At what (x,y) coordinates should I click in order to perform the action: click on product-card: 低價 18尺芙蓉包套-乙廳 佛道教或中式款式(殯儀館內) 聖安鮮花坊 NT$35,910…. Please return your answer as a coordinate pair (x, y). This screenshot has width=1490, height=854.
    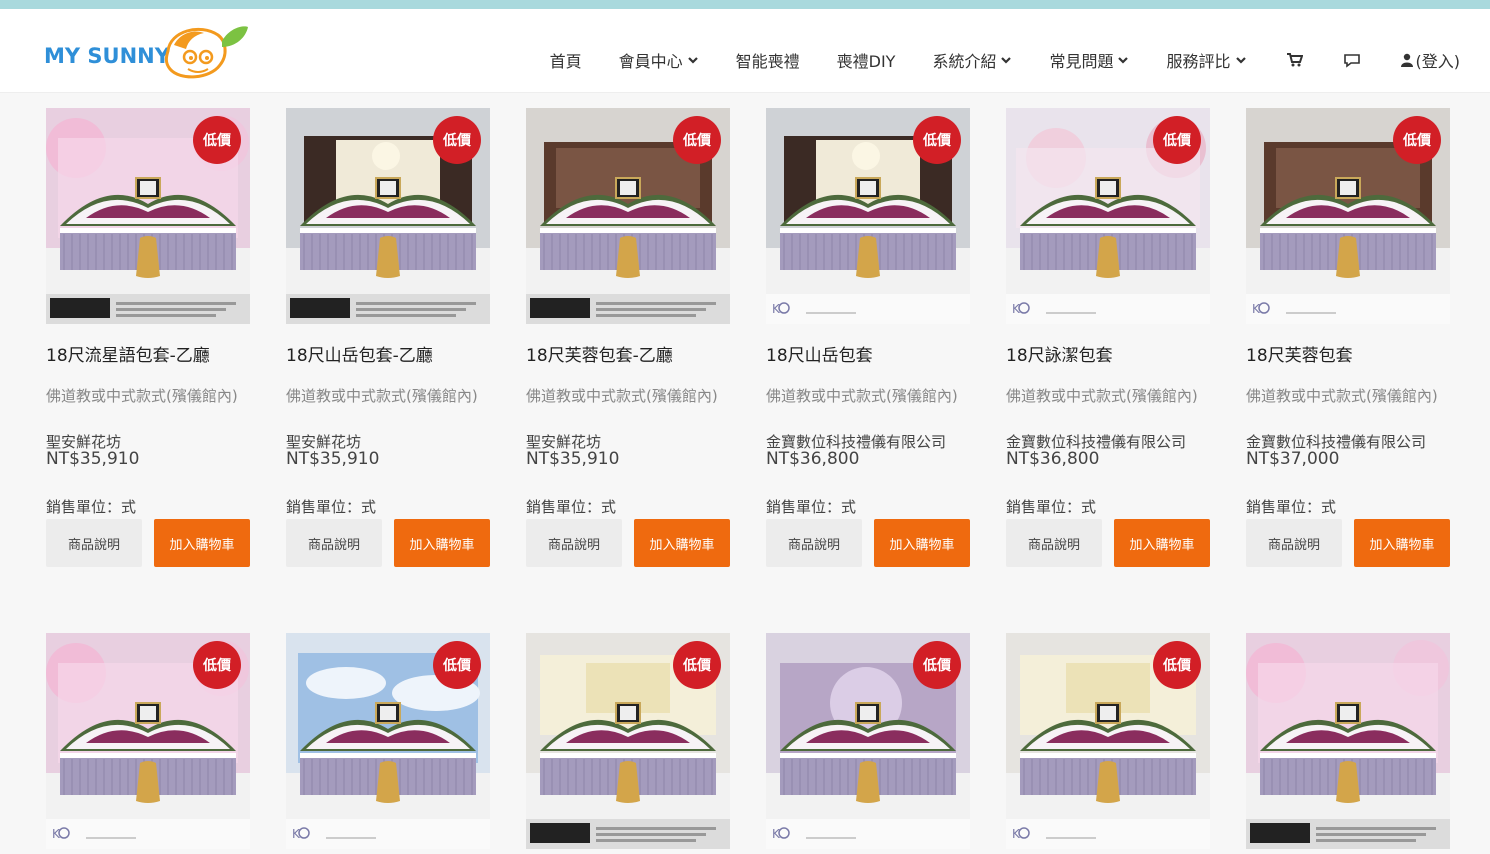
    Looking at the image, I should click on (628, 338).